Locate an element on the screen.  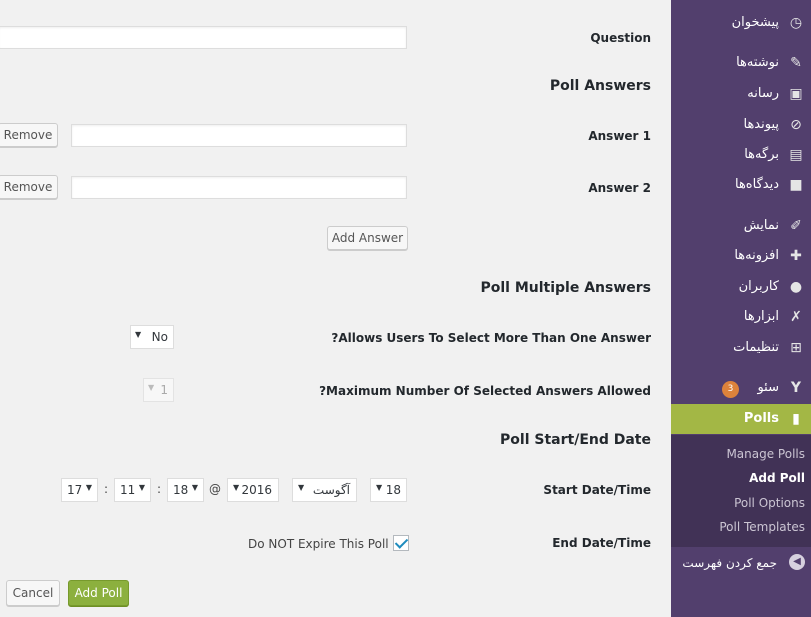
start-day-select: ▼ 18 is located at coordinates (388, 490).